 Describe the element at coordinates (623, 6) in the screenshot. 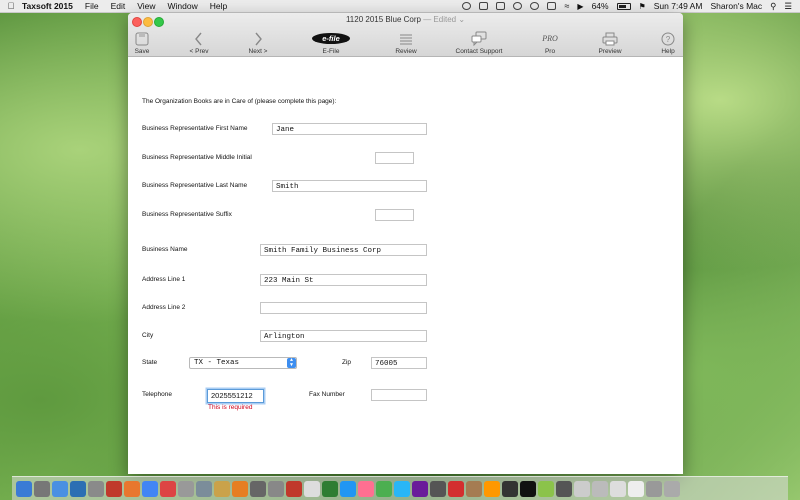

I see `battery-icon` at that location.